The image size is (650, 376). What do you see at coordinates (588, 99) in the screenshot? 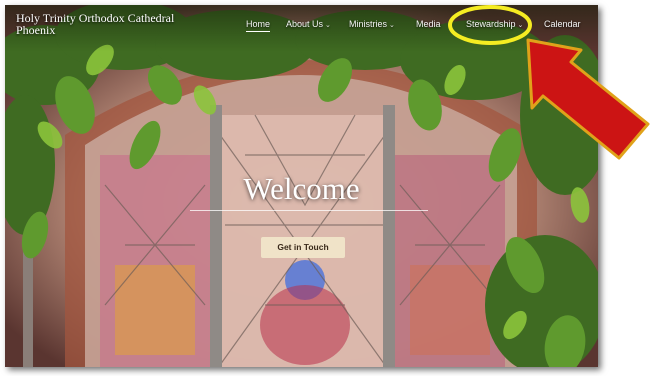
I see `red-arrow-icon` at bounding box center [588, 99].